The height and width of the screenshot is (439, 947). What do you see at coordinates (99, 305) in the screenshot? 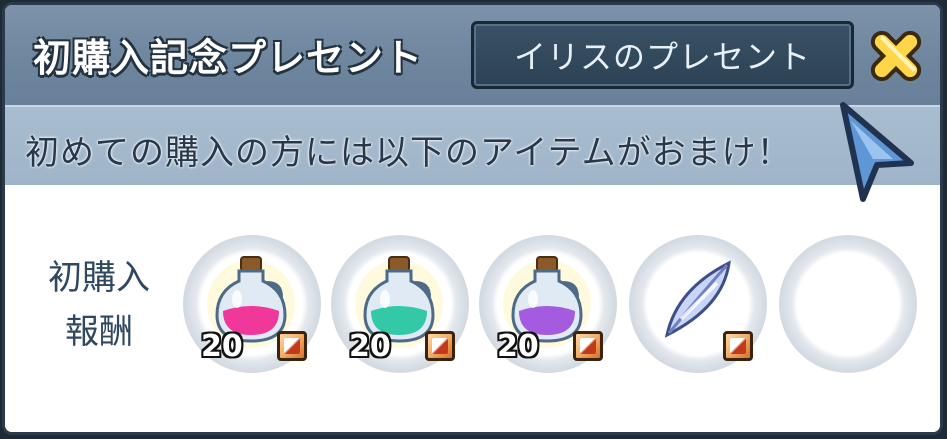
I see `reward-label: 初購入 報酬` at bounding box center [99, 305].